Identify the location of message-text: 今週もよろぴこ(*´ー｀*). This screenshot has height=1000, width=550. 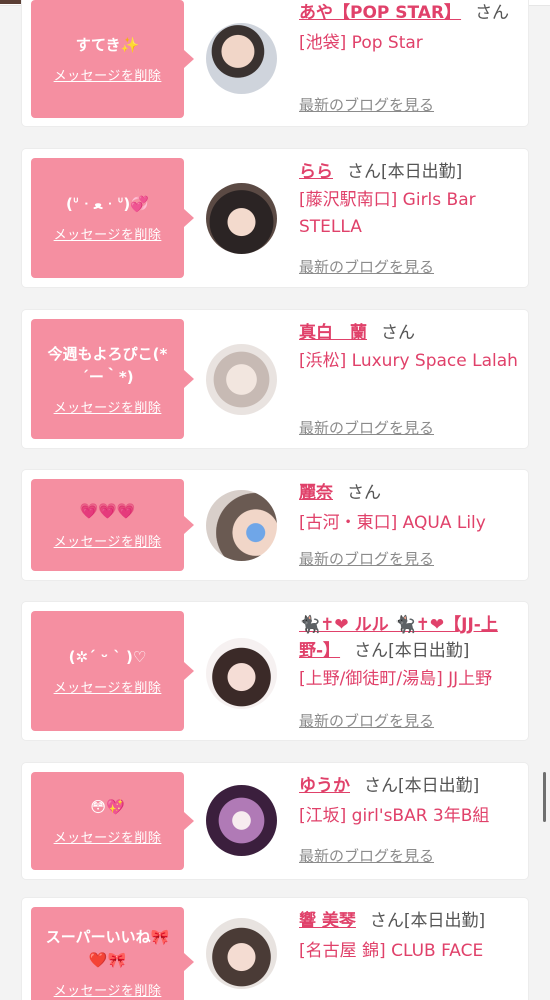
(107, 365).